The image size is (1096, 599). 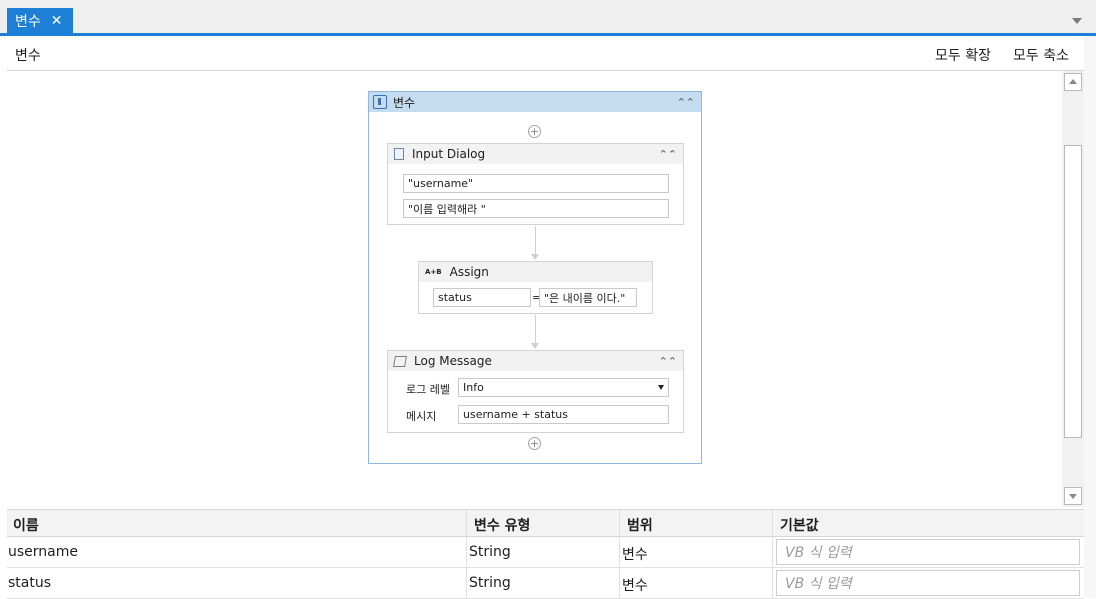 What do you see at coordinates (545, 583) in the screenshot?
I see `table-row: status String 변수 VB 식 입력` at bounding box center [545, 583].